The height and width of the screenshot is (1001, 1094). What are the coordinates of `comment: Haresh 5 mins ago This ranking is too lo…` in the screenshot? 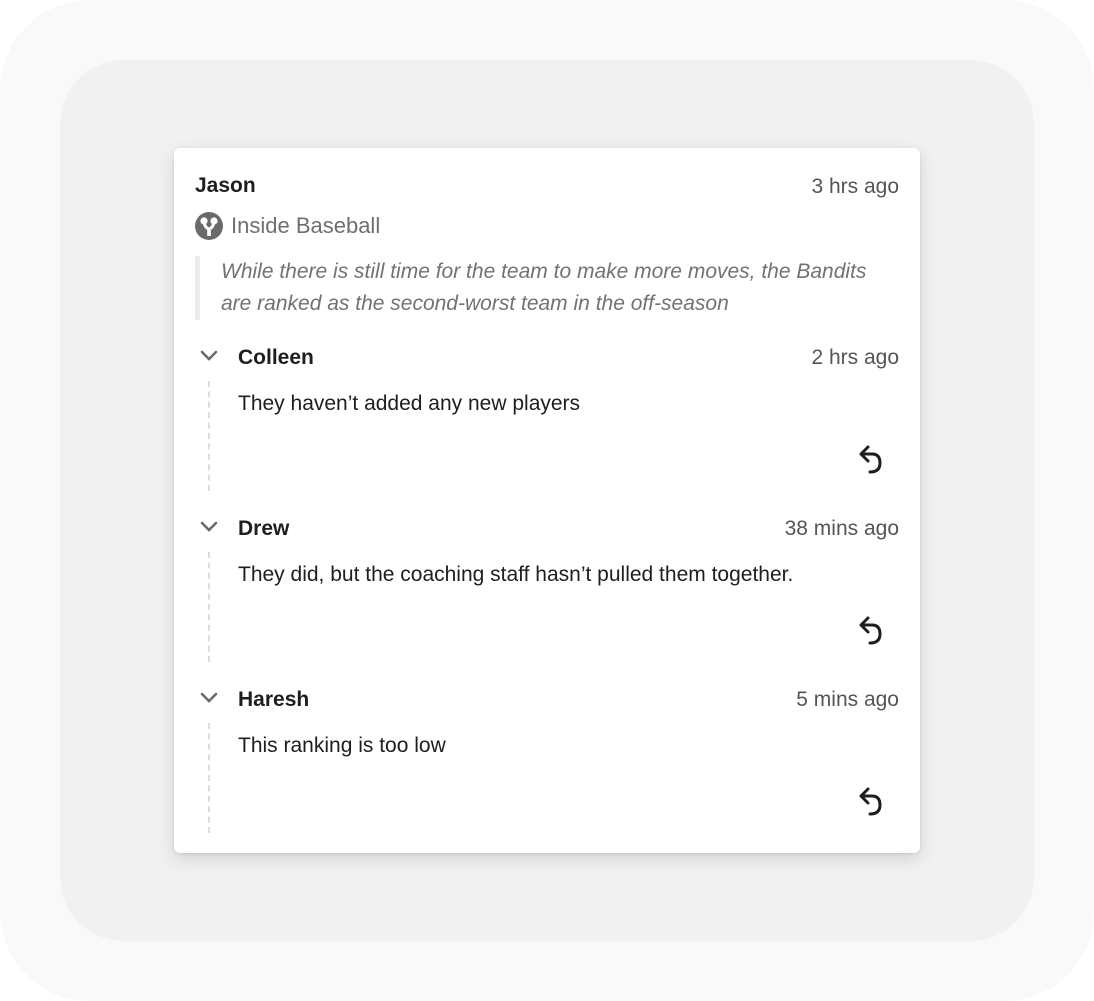 It's located at (547, 768).